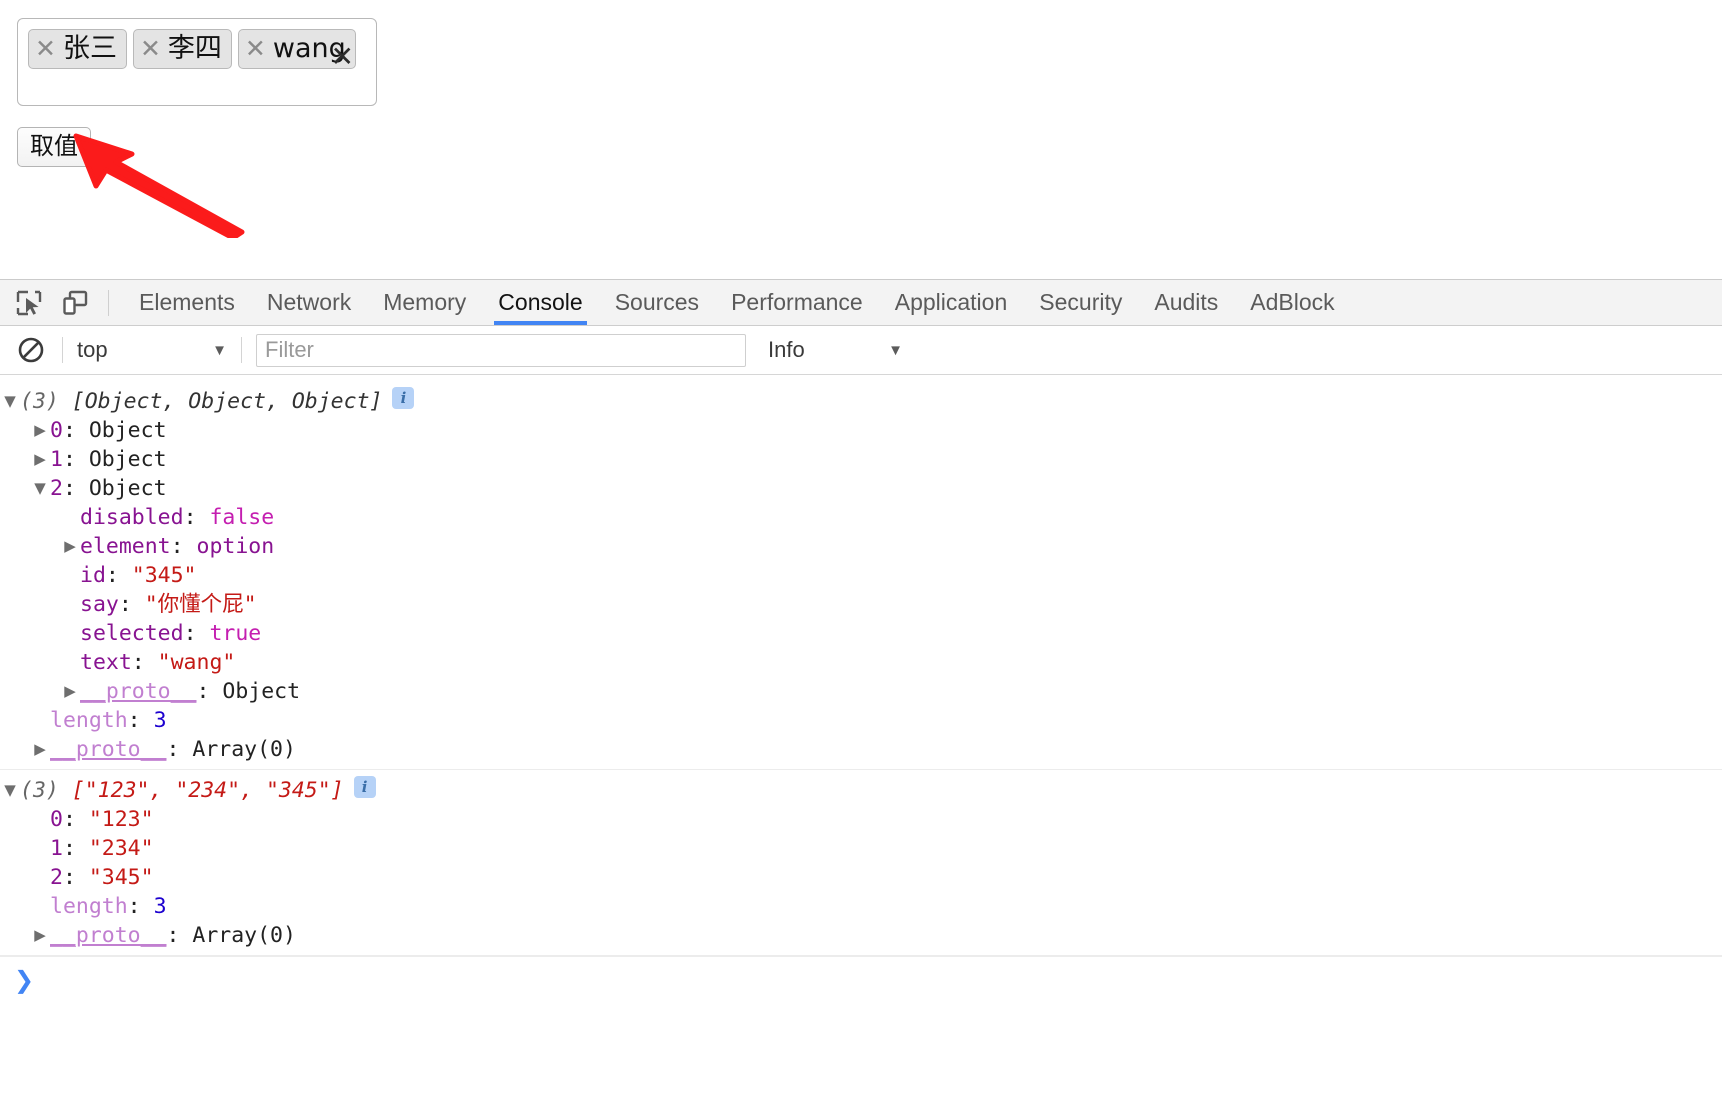 The height and width of the screenshot is (1105, 1722). I want to click on console-filter-bar: top ▼ Info ▼, so click(861, 350).